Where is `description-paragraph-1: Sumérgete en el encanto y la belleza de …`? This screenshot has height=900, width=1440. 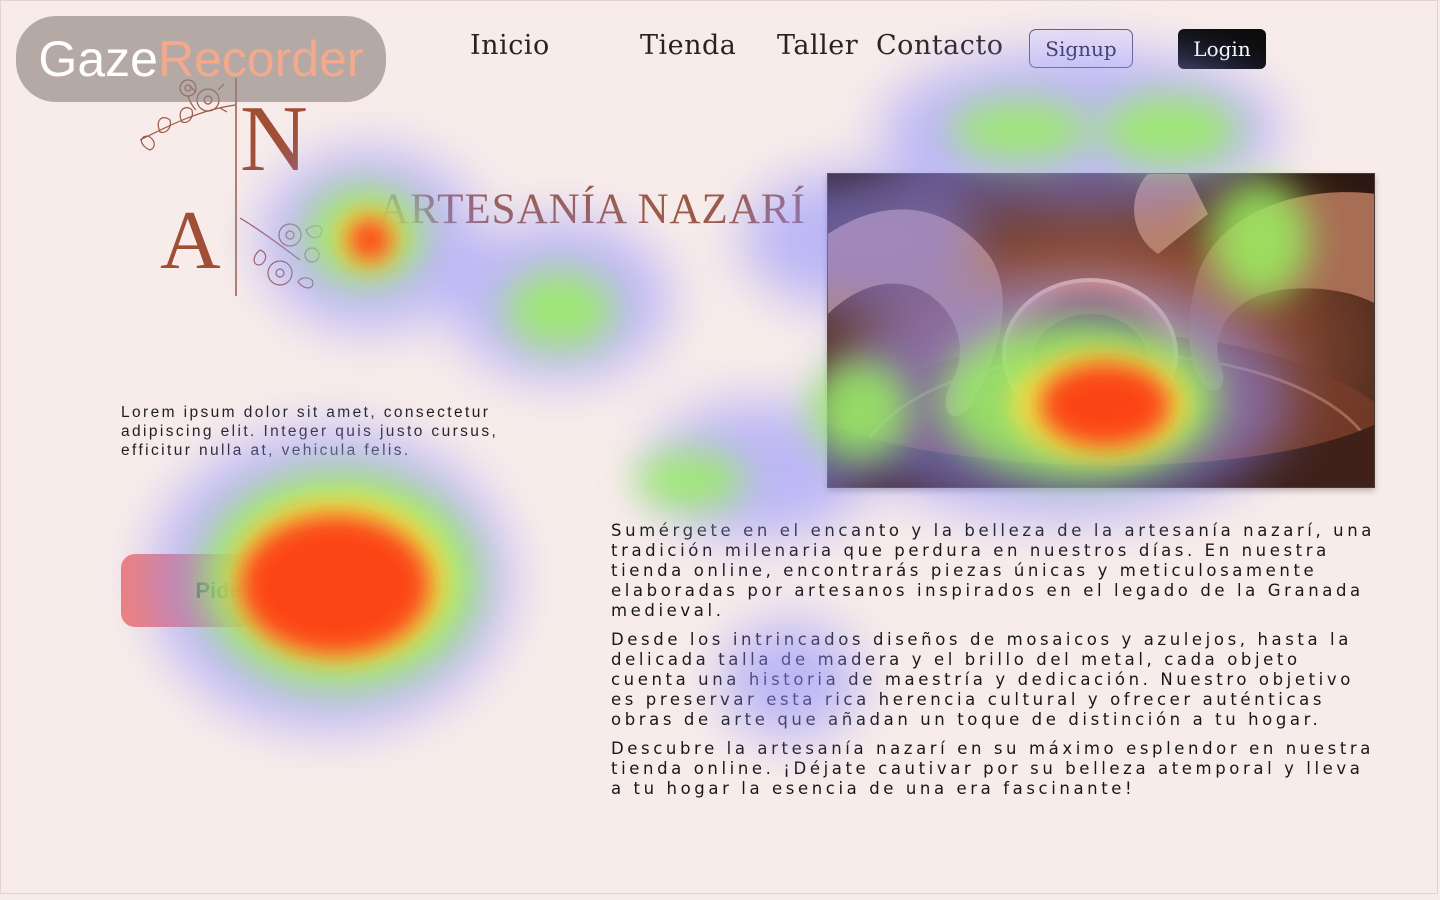 description-paragraph-1: Sumérgete en el encanto y la belleza de … is located at coordinates (993, 570).